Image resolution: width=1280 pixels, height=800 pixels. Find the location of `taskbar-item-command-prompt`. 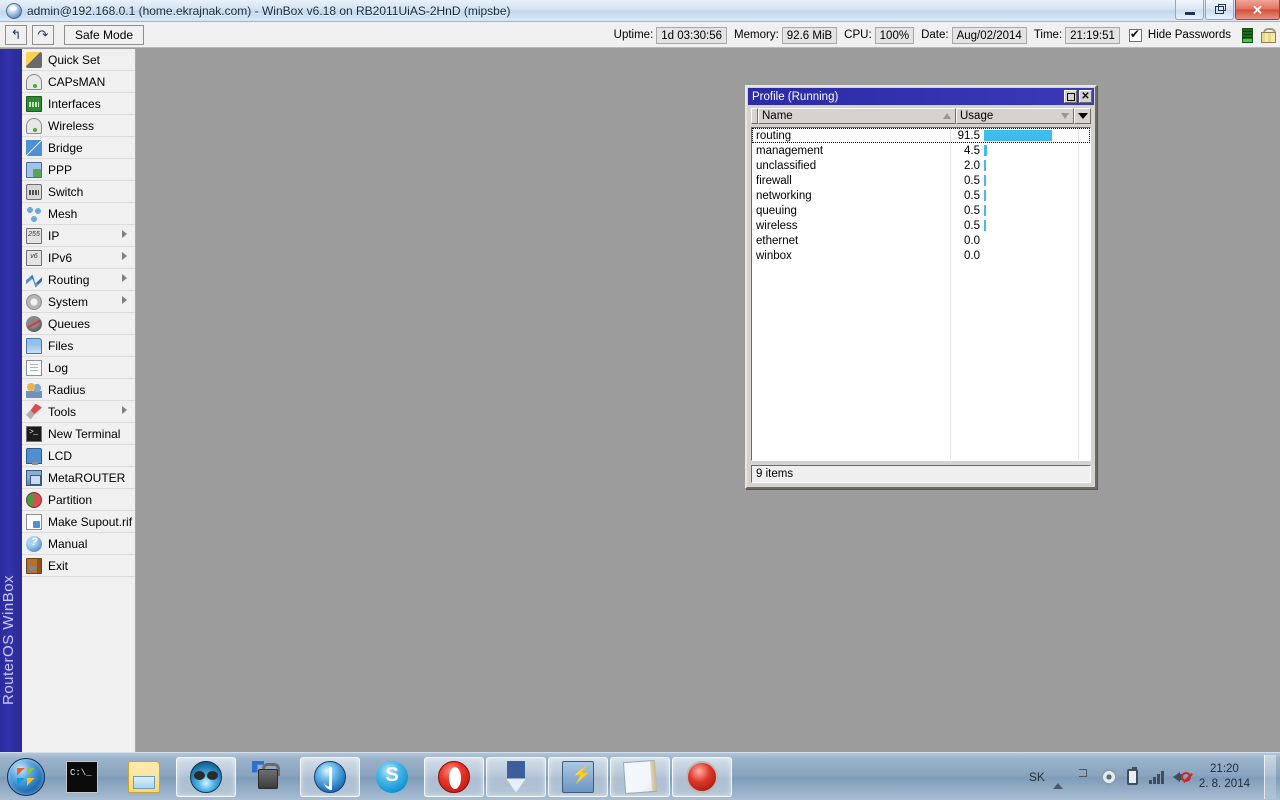

taskbar-item-command-prompt is located at coordinates (82, 777).